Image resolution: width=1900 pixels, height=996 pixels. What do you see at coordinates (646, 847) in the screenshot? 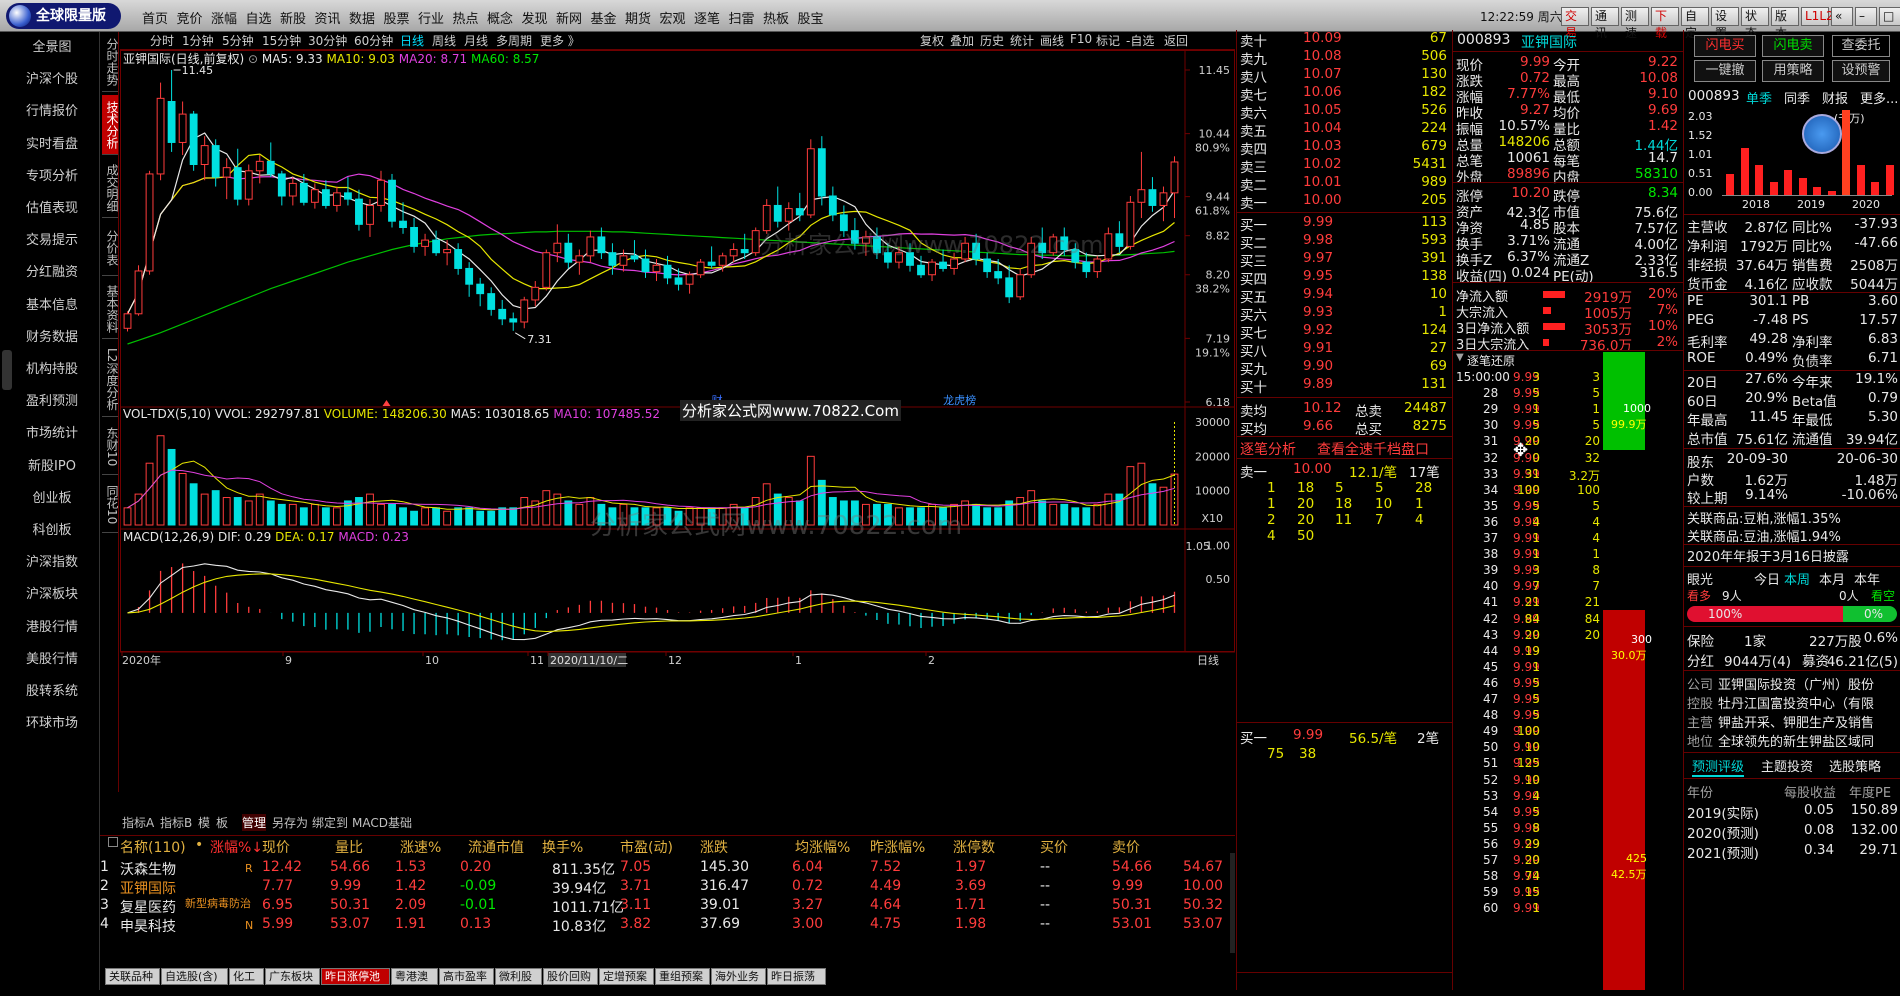
I see `table-header: 市盈(动)` at bounding box center [646, 847].